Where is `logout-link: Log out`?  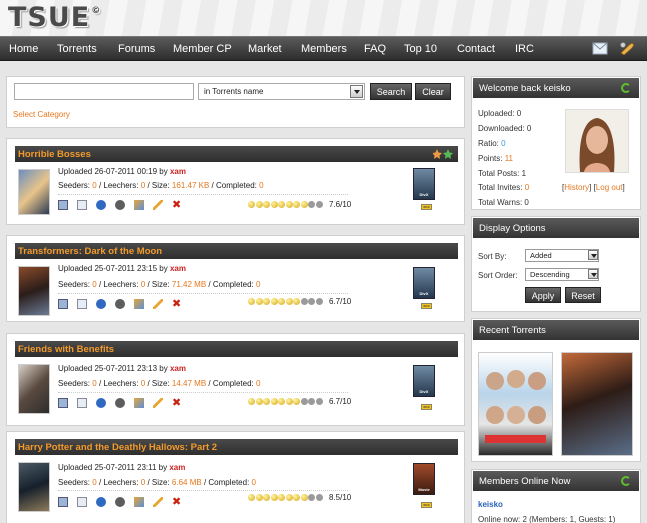 logout-link: Log out is located at coordinates (609, 187).